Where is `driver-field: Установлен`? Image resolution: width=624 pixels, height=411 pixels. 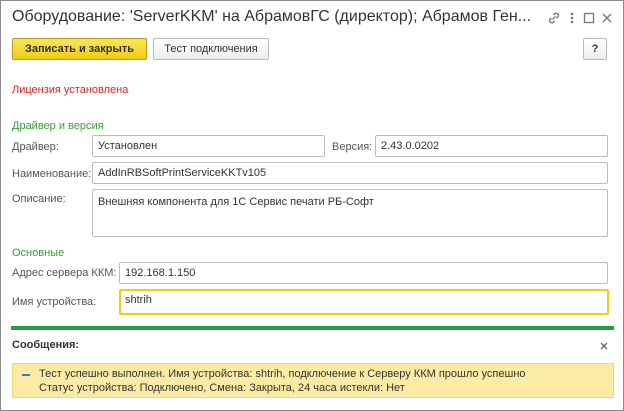 driver-field: Установлен is located at coordinates (208, 146).